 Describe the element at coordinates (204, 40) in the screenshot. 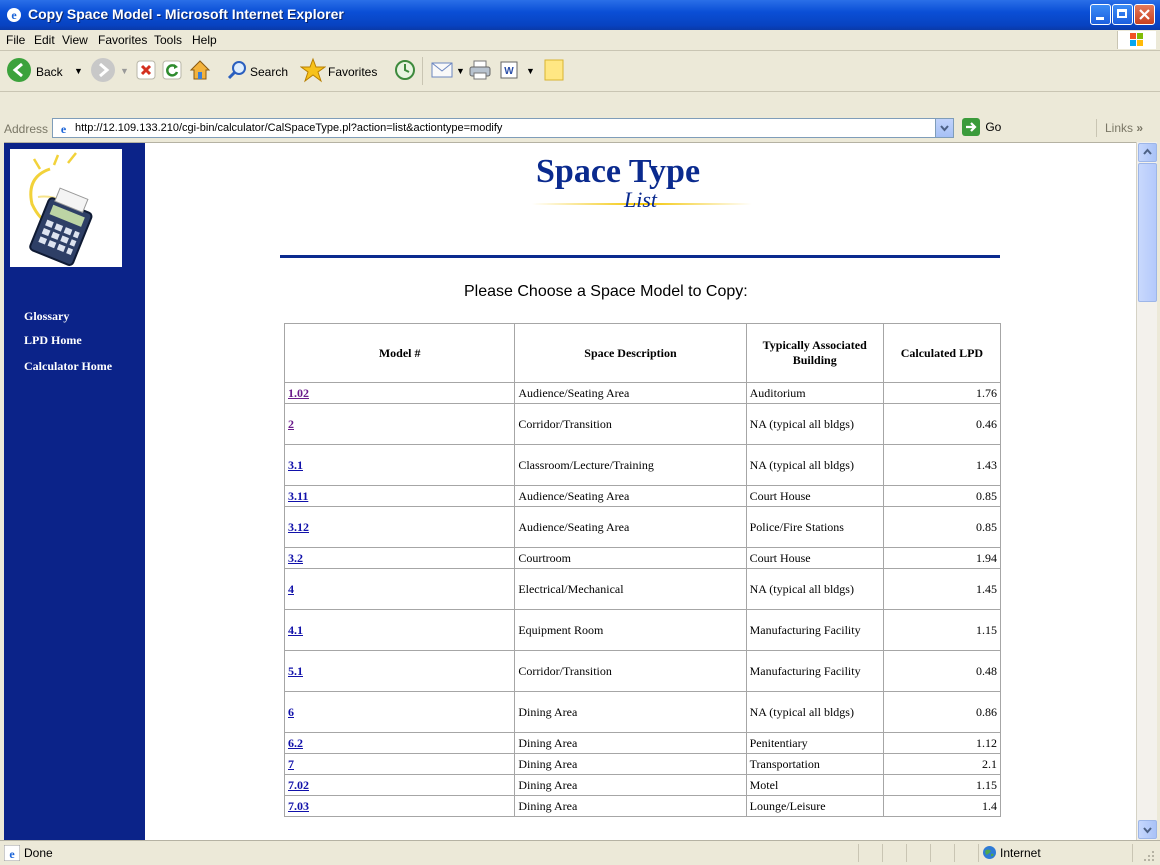

I see `menu-help: Help` at that location.